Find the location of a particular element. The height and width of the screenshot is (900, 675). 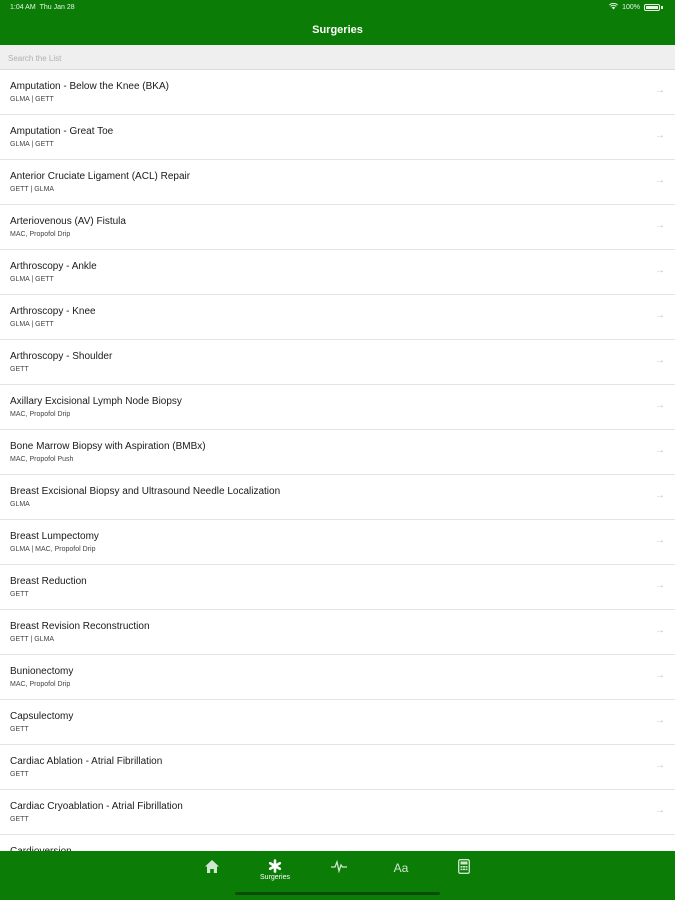

tab-glossary: Aa is located at coordinates (401, 874).